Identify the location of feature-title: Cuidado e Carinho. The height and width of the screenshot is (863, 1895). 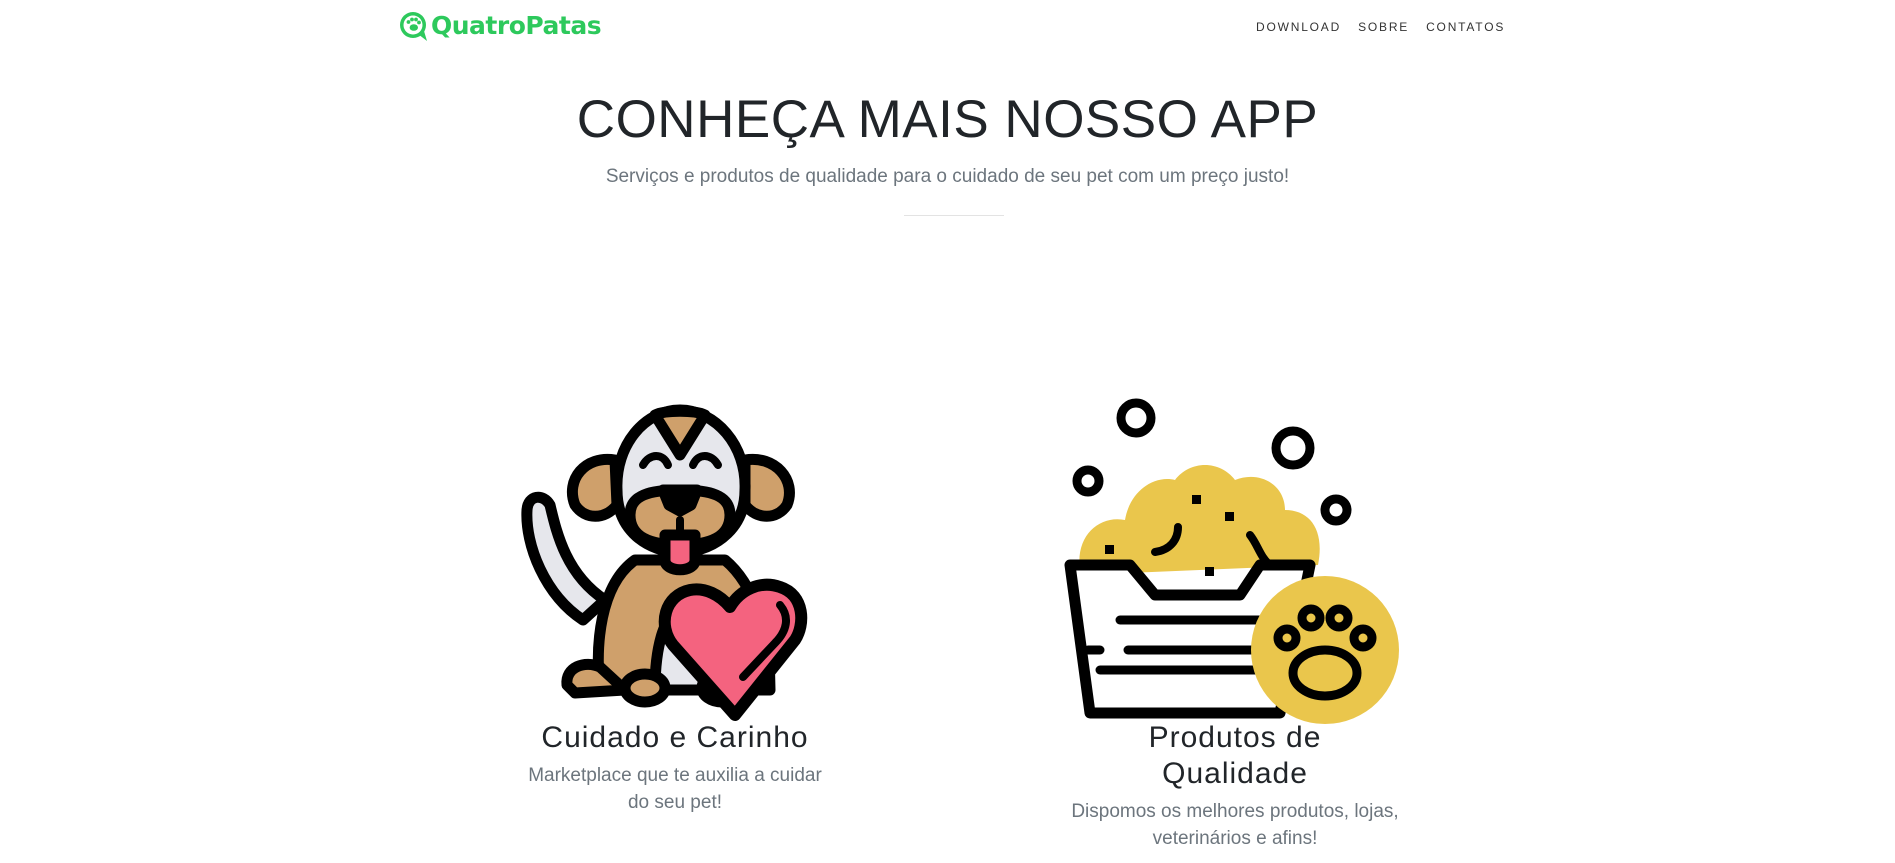
(675, 737).